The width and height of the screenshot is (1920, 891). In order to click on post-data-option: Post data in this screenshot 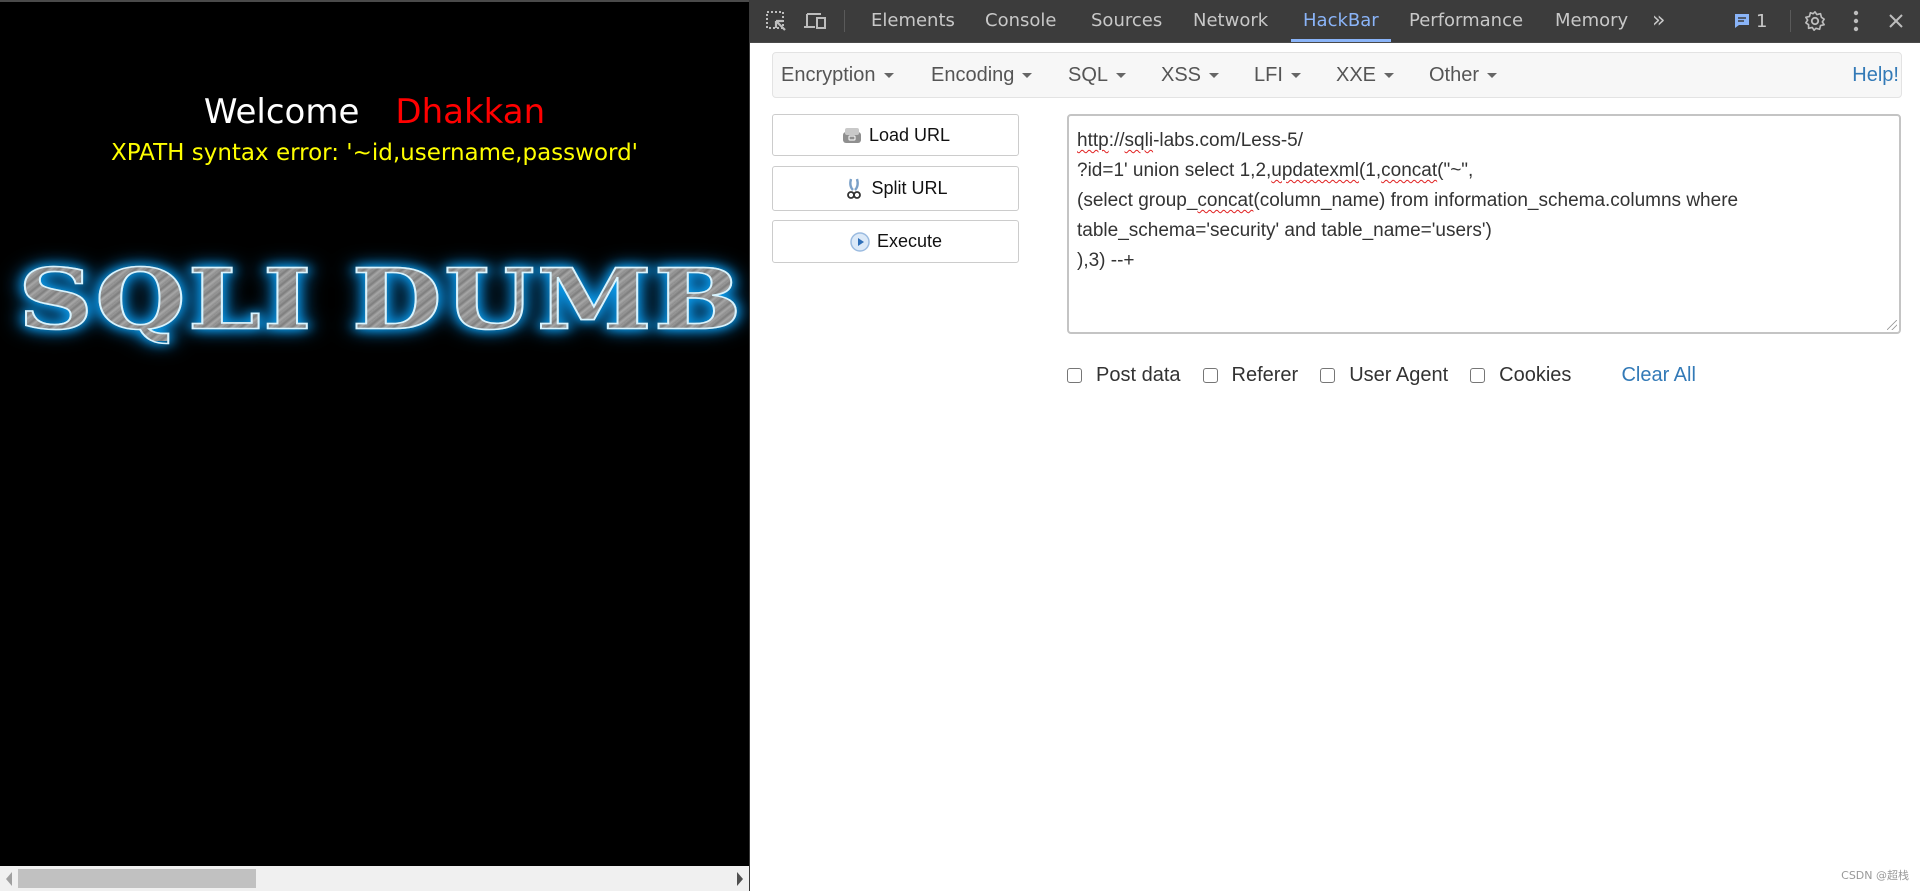, I will do `click(1124, 375)`.